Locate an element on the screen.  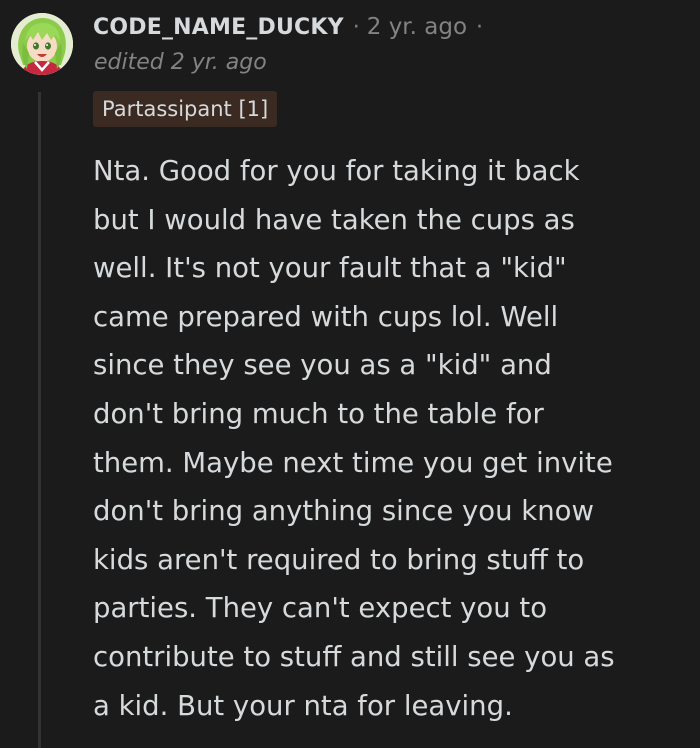
comment-body-line: since they see you as a "kid" and is located at coordinates (322, 365).